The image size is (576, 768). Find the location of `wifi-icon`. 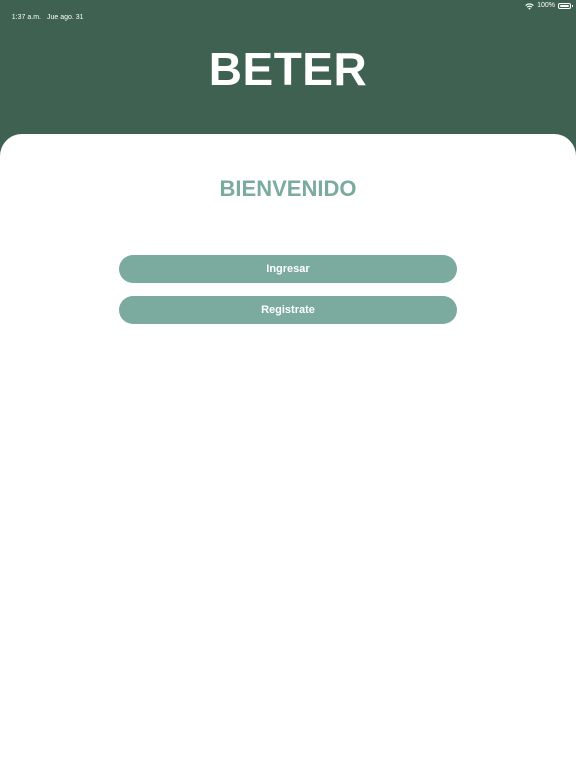

wifi-icon is located at coordinates (529, 6).